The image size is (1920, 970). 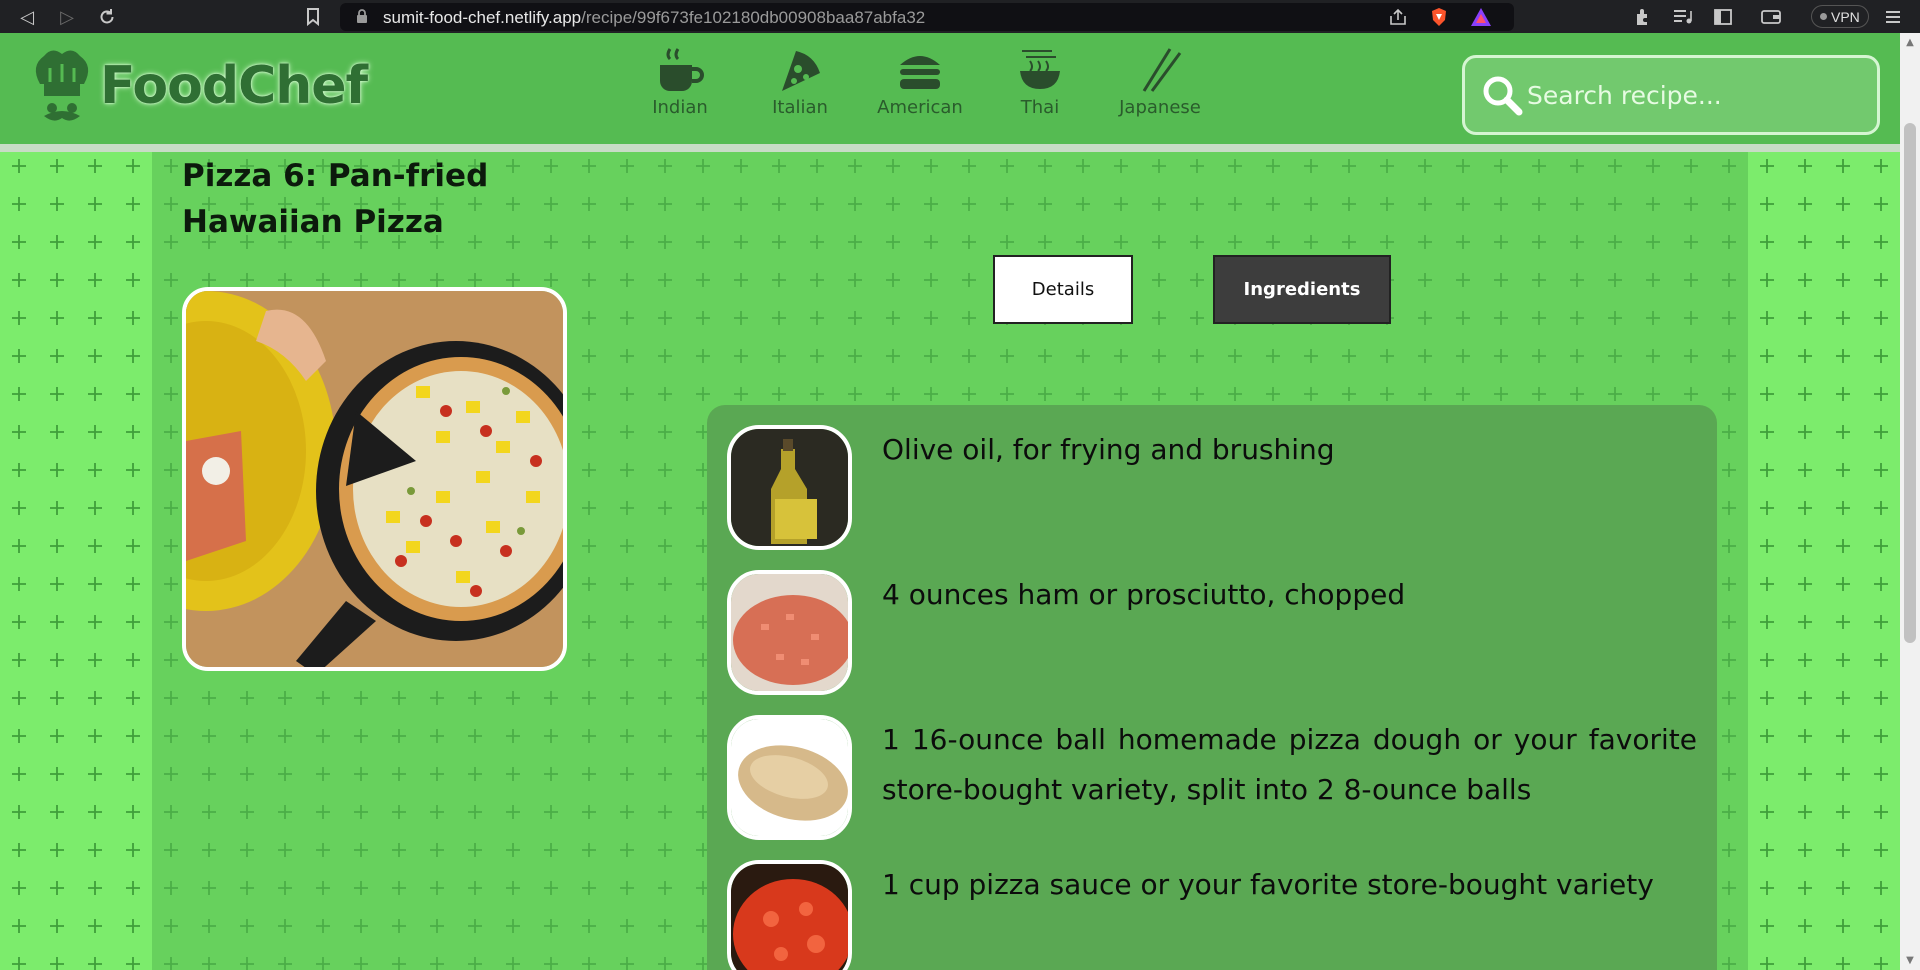 What do you see at coordinates (1723, 17) in the screenshot?
I see `sidebar-icon` at bounding box center [1723, 17].